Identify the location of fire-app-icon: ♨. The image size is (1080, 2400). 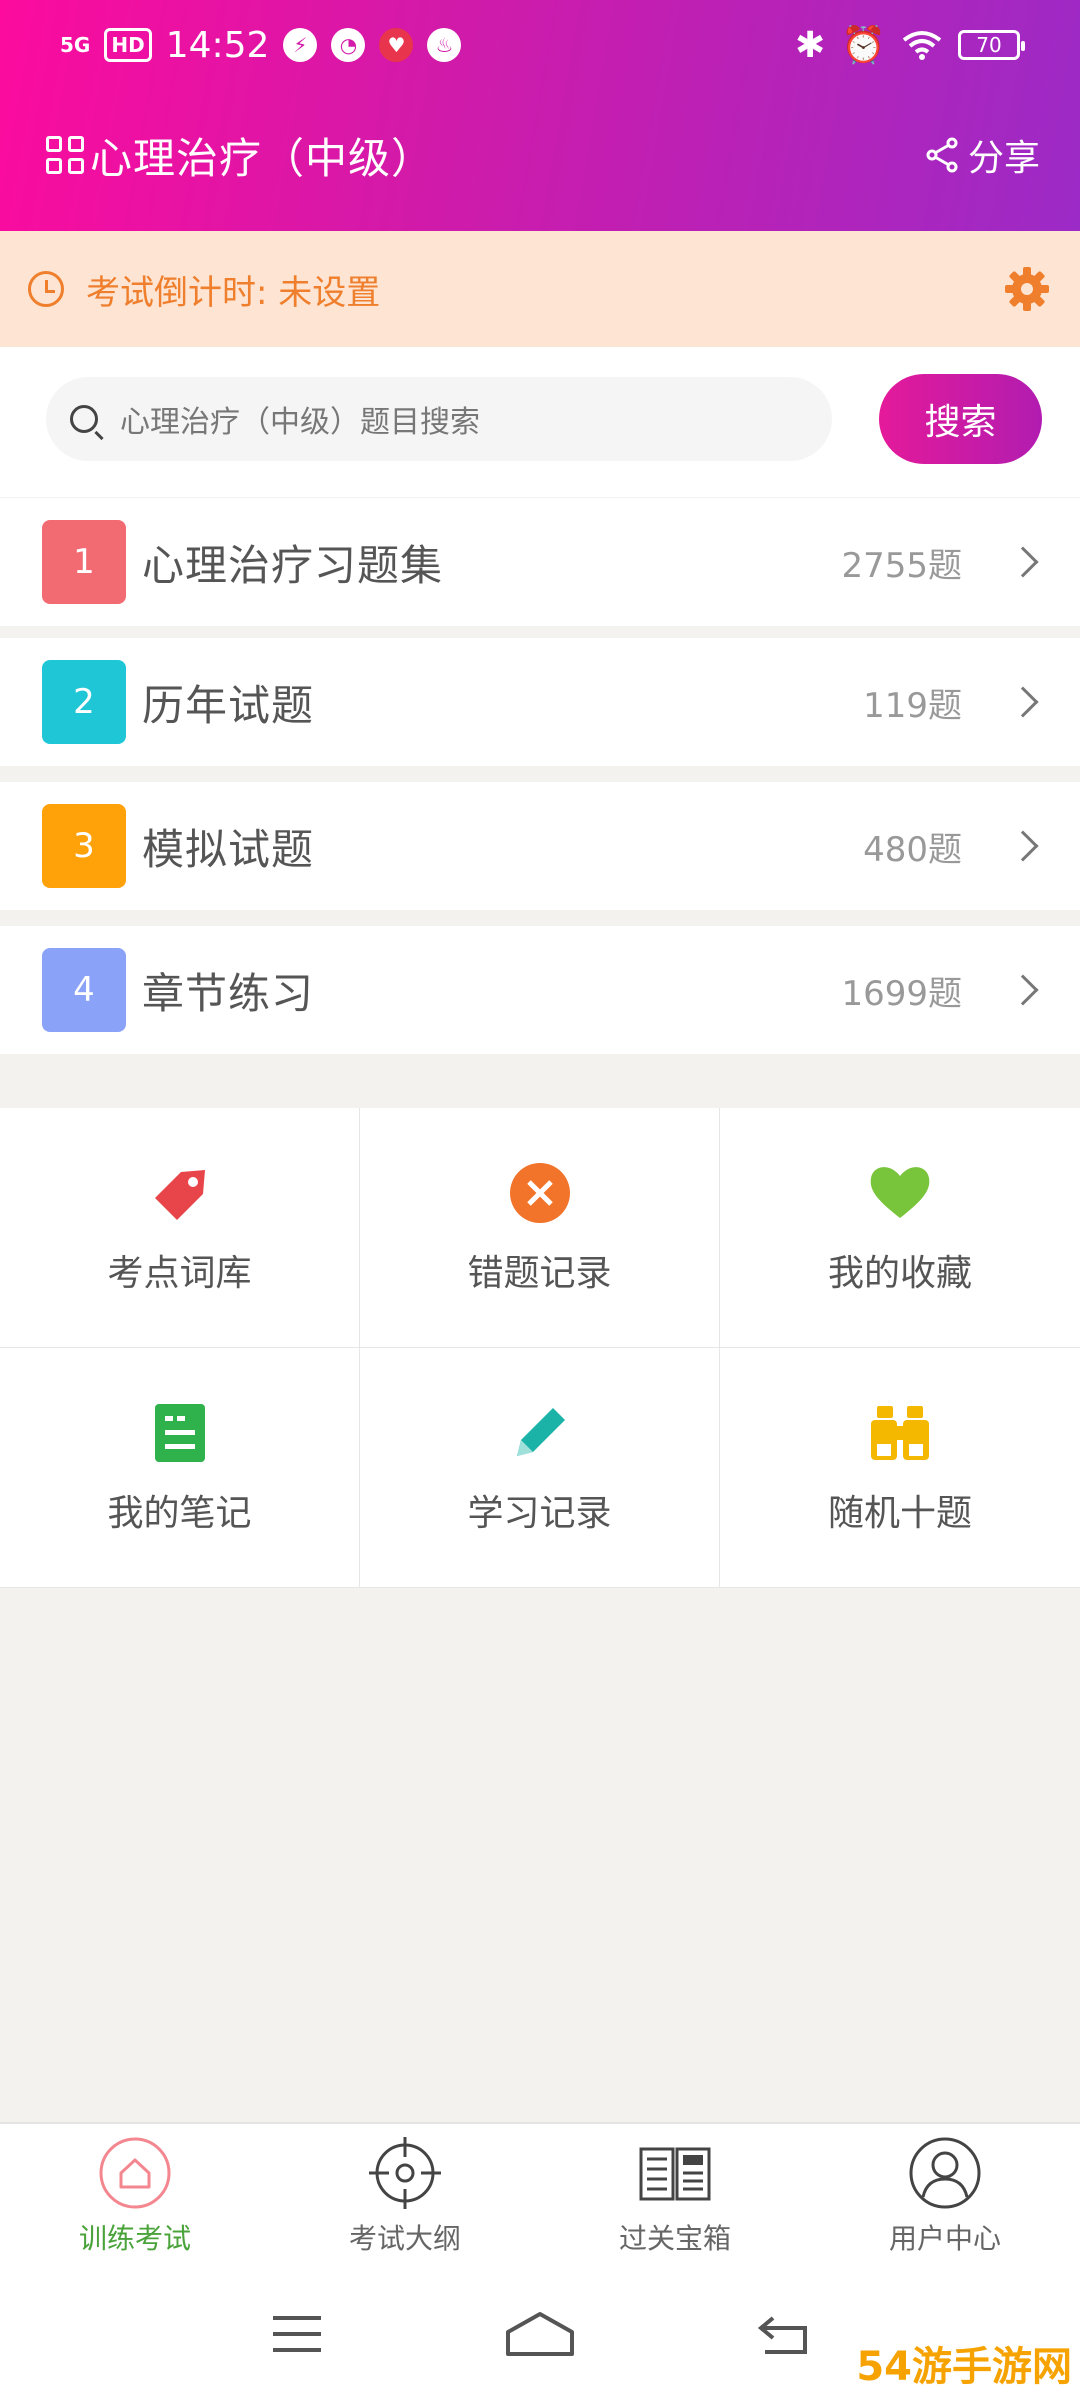
(444, 45).